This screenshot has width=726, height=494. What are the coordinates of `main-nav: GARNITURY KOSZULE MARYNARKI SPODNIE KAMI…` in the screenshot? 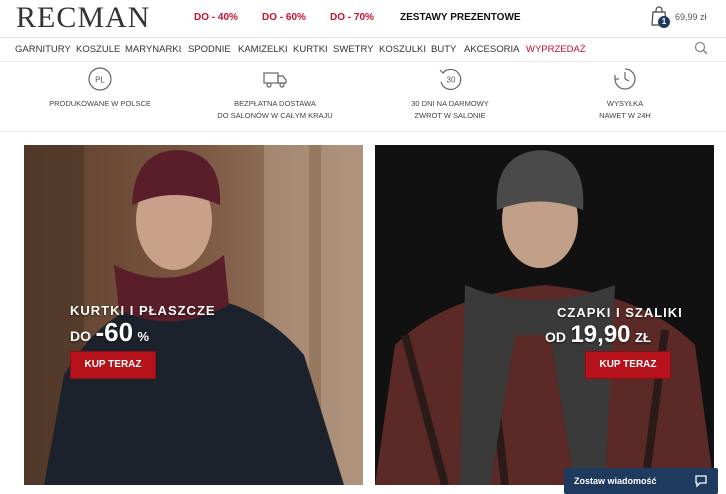 It's located at (363, 49).